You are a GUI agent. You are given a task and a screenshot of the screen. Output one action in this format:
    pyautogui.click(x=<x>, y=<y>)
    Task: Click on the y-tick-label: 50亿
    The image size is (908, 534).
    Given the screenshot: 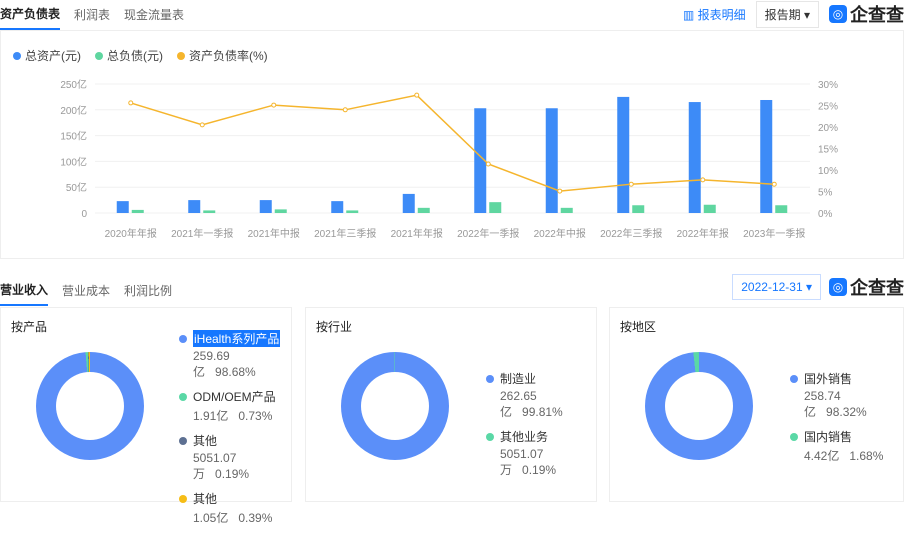 What is the action you would take?
    pyautogui.click(x=76, y=187)
    